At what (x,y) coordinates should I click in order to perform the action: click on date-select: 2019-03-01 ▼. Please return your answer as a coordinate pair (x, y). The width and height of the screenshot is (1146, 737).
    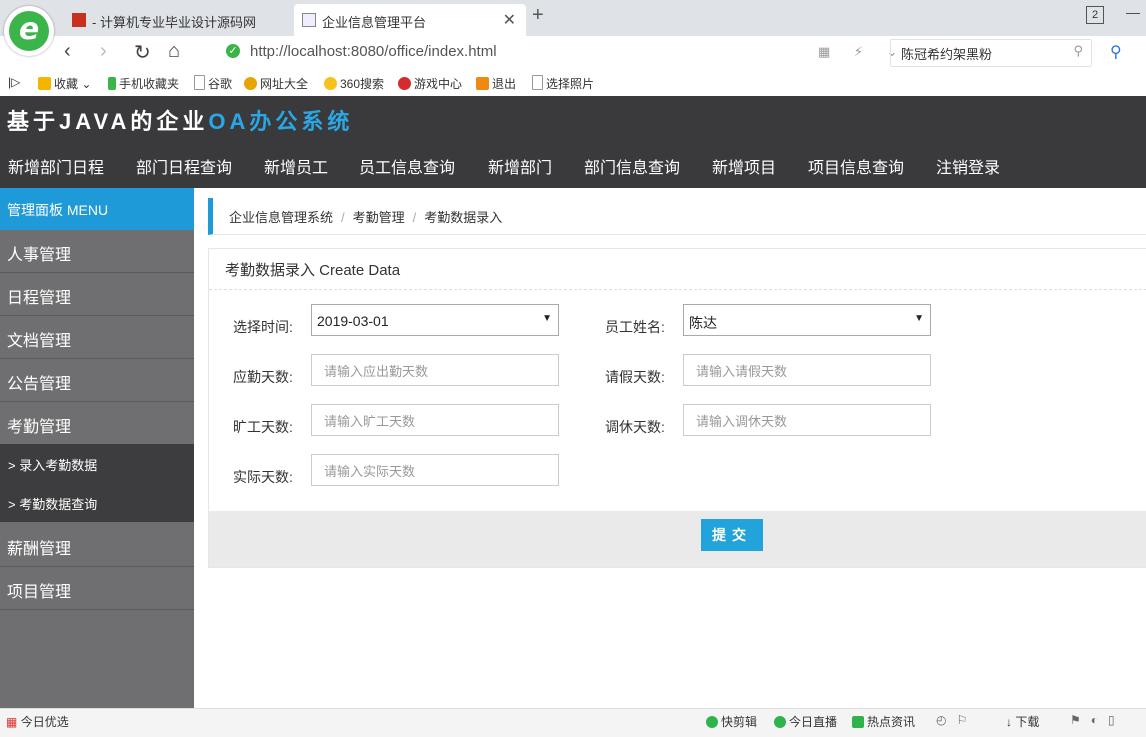
    Looking at the image, I should click on (435, 320).